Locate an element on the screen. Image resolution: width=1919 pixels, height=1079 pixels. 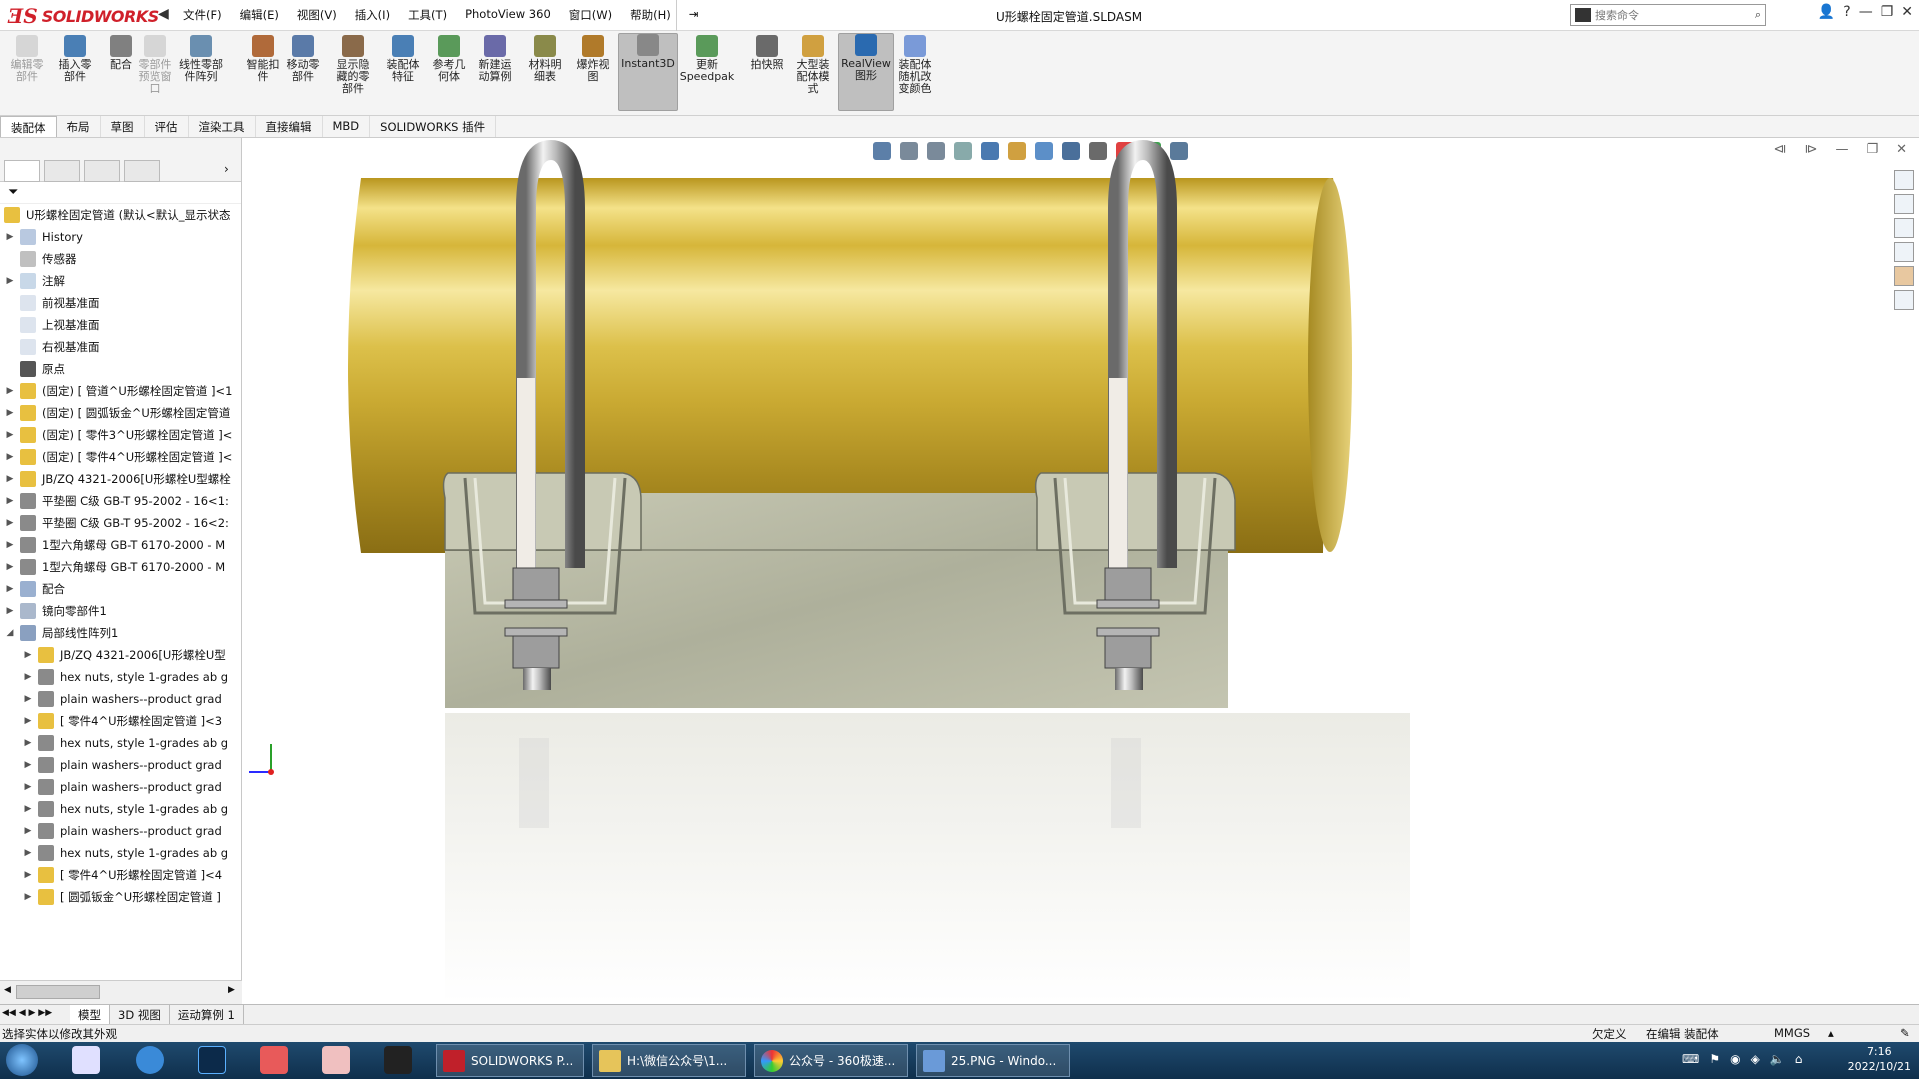
tab-sketch: 草图 is located at coordinates (123, 126).